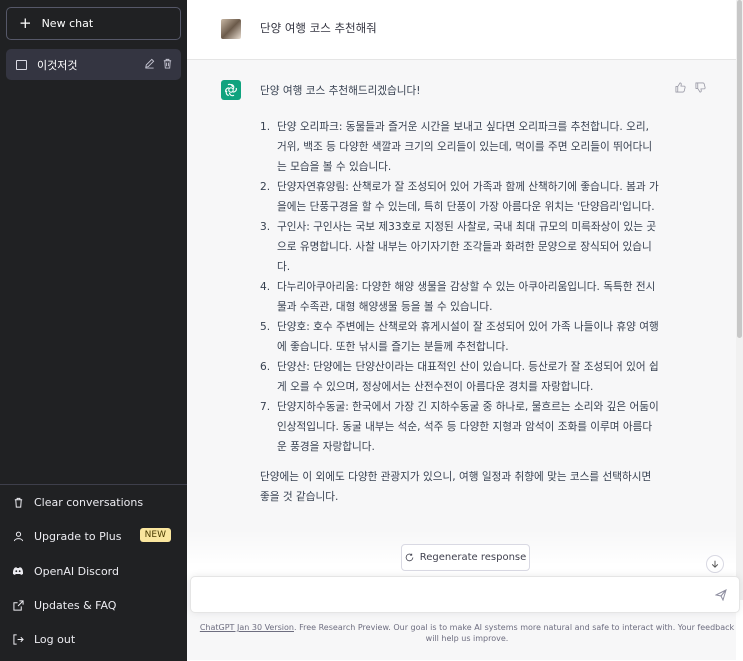  I want to click on feedback-buttons, so click(690, 87).